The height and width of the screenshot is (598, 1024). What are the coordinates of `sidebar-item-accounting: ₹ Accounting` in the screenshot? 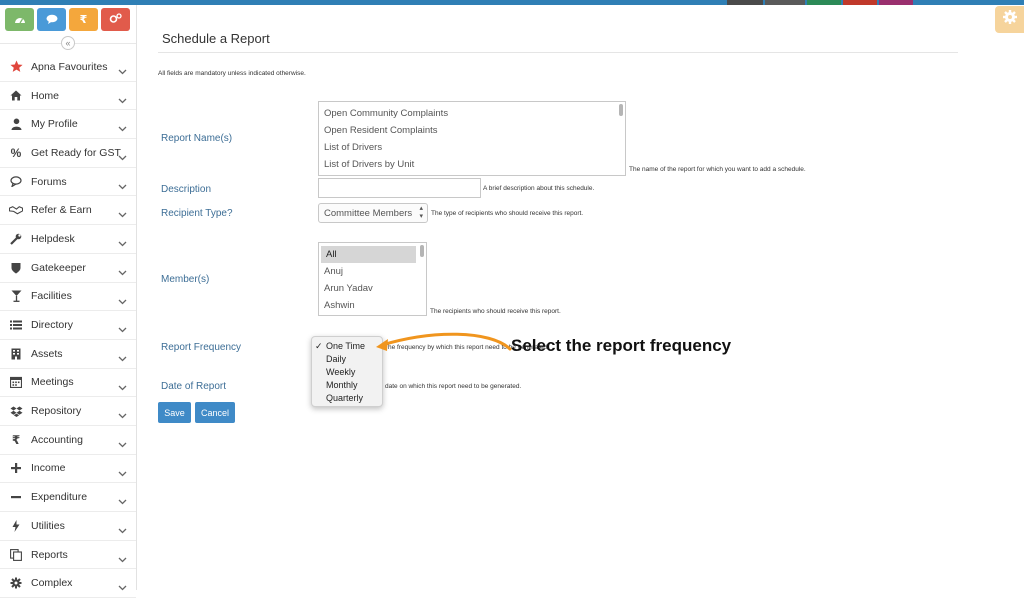 It's located at (68, 440).